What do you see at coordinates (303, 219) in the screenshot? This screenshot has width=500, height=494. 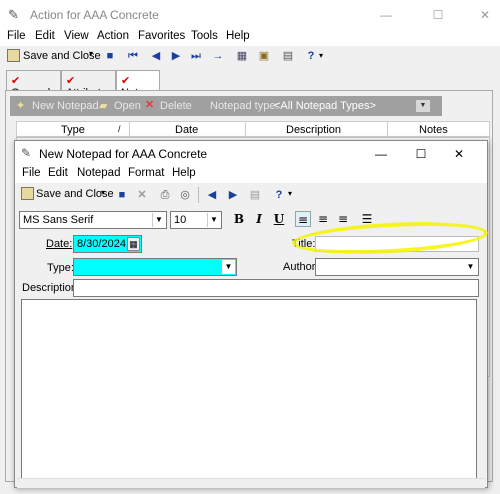 I see `align-left-icon: ≡` at bounding box center [303, 219].